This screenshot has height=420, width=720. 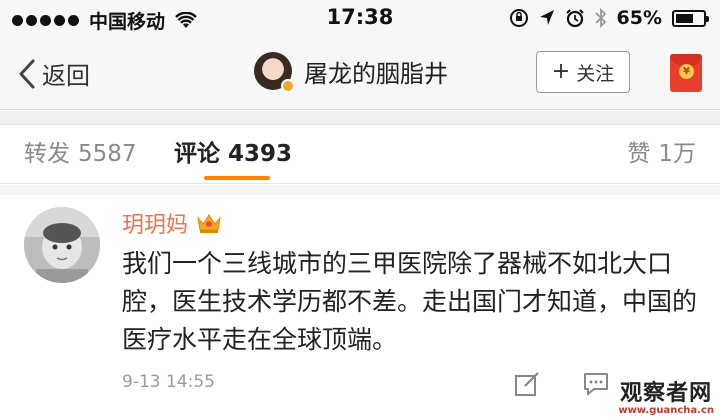 What do you see at coordinates (574, 18) in the screenshot?
I see `alarm-icon` at bounding box center [574, 18].